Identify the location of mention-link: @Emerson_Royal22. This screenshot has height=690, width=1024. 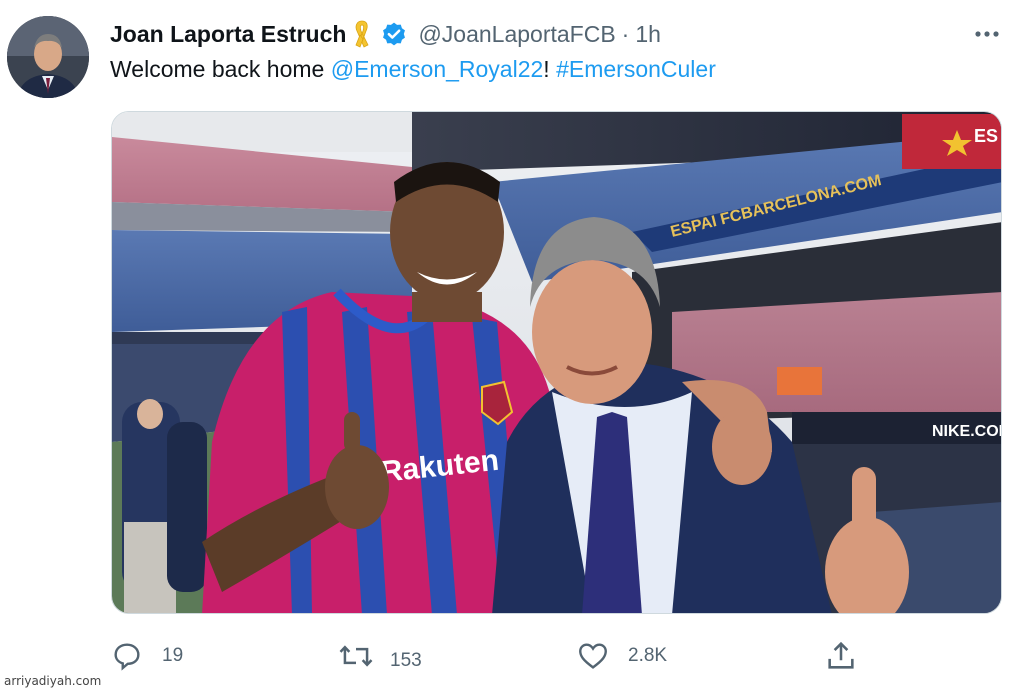
(437, 69).